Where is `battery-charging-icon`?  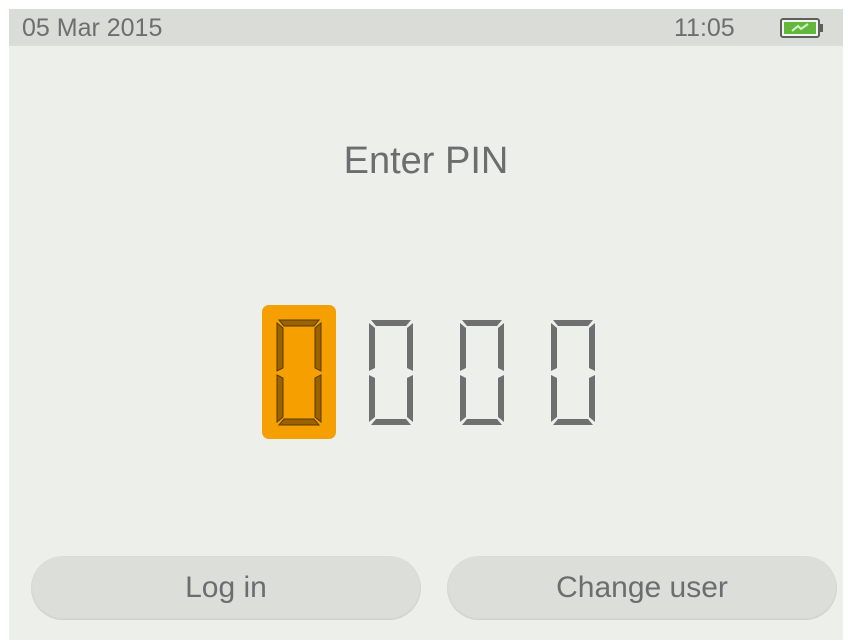 battery-charging-icon is located at coordinates (802, 28).